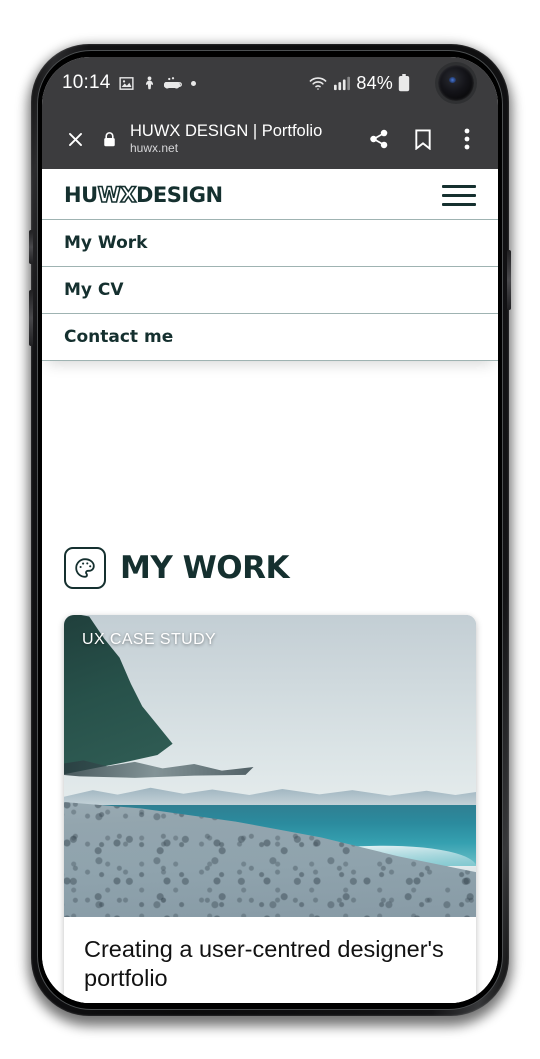 The width and height of the screenshot is (540, 1059). I want to click on status-bar-left-group: 10:14, so click(129, 83).